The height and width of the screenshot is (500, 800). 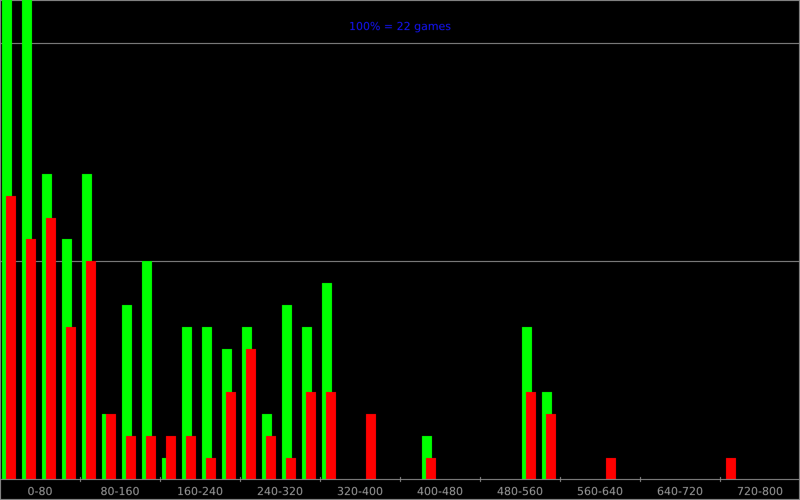 I want to click on axis-label: 320-400, so click(x=360, y=491).